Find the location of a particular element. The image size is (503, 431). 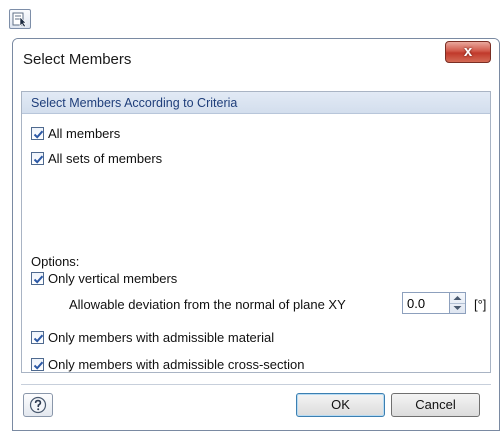

admissible-material-checkbox is located at coordinates (37, 337).